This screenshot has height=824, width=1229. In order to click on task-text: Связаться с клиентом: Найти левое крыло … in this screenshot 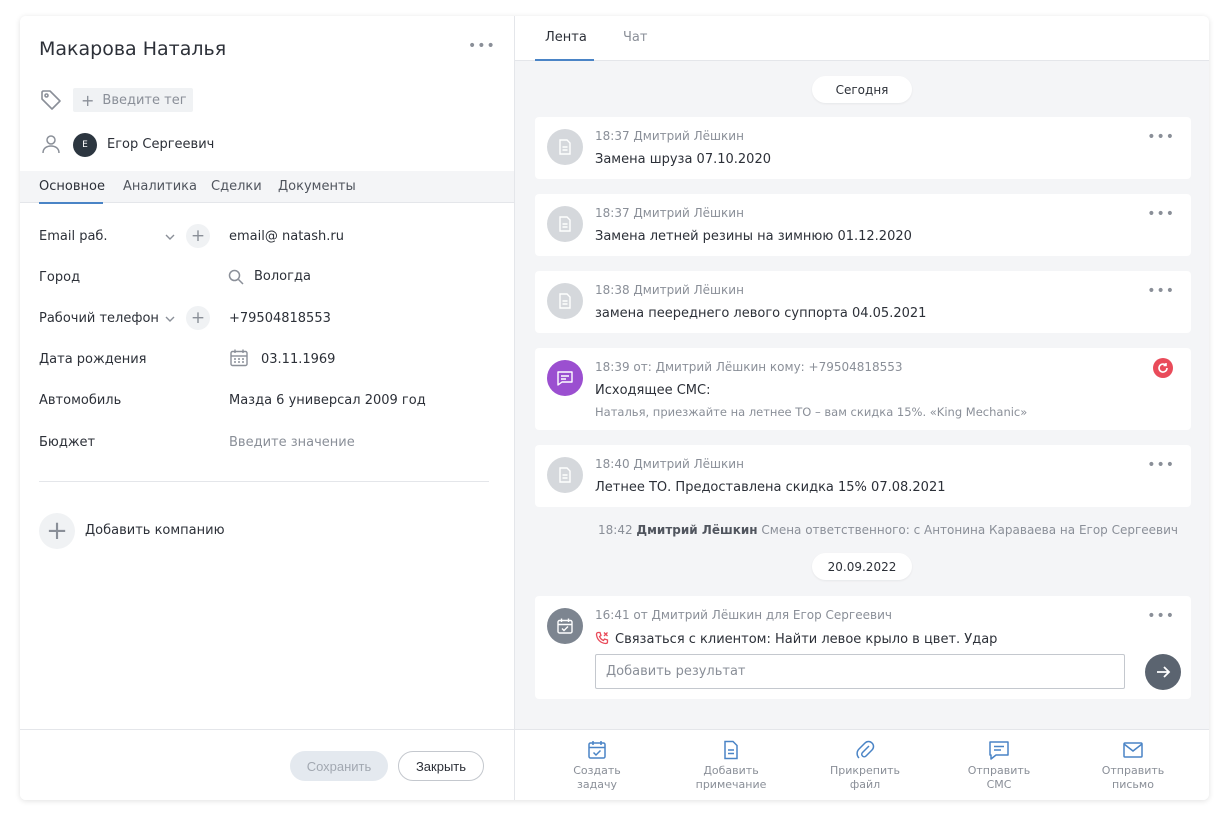, I will do `click(806, 639)`.